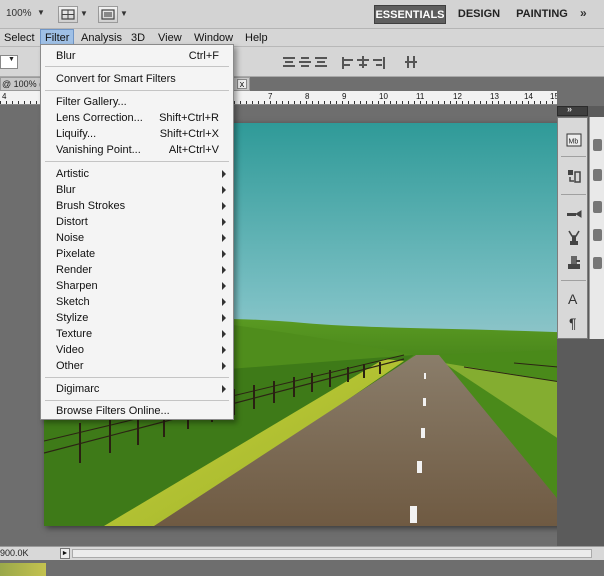  I want to click on mini-bridge-glyph: Mb, so click(574, 142).